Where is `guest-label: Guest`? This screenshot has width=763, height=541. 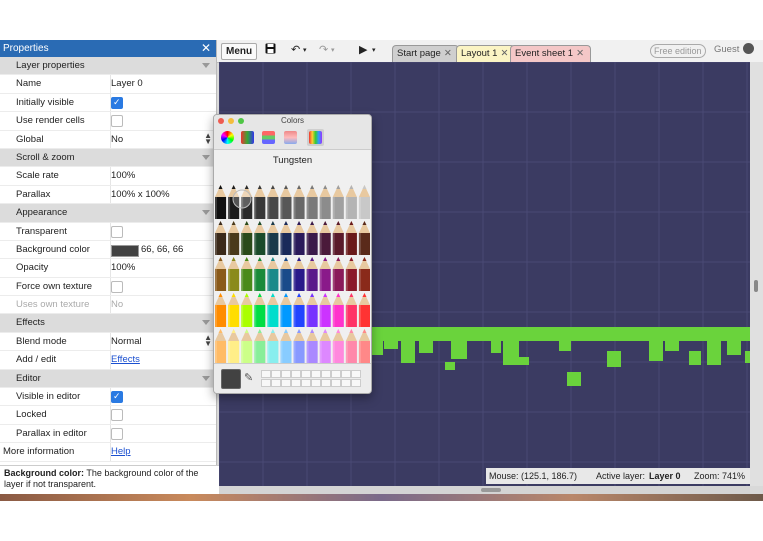
guest-label: Guest is located at coordinates (726, 49).